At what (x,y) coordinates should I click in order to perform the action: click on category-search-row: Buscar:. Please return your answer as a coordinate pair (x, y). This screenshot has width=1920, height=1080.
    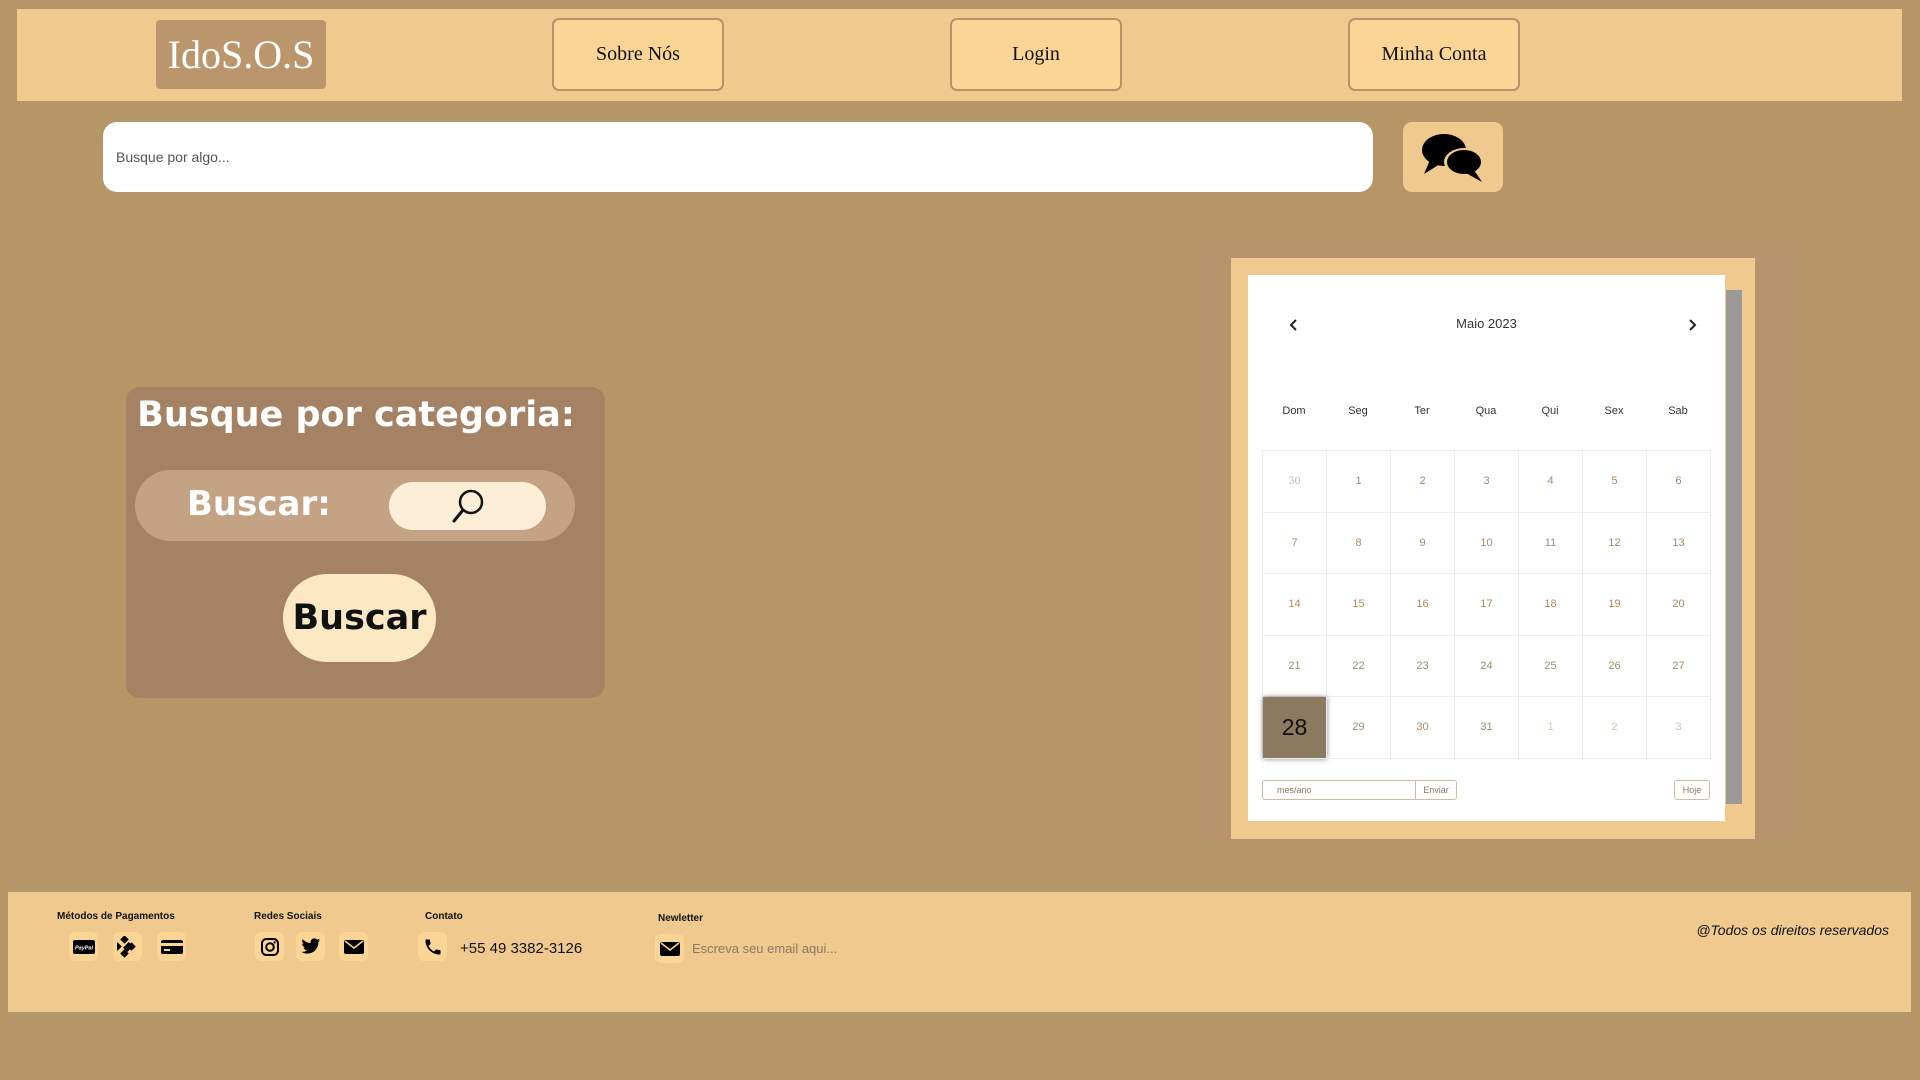
    Looking at the image, I should click on (355, 505).